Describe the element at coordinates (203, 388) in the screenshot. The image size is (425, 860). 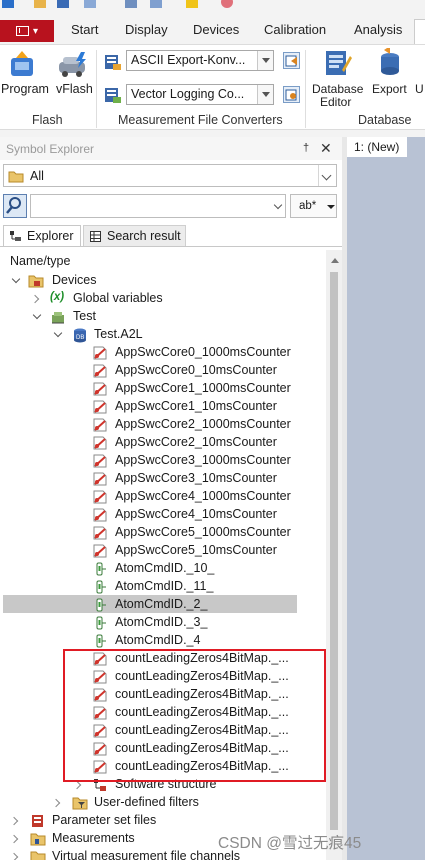
I see `tree-item-label: AppSwcCore1_1000msCounter` at that location.